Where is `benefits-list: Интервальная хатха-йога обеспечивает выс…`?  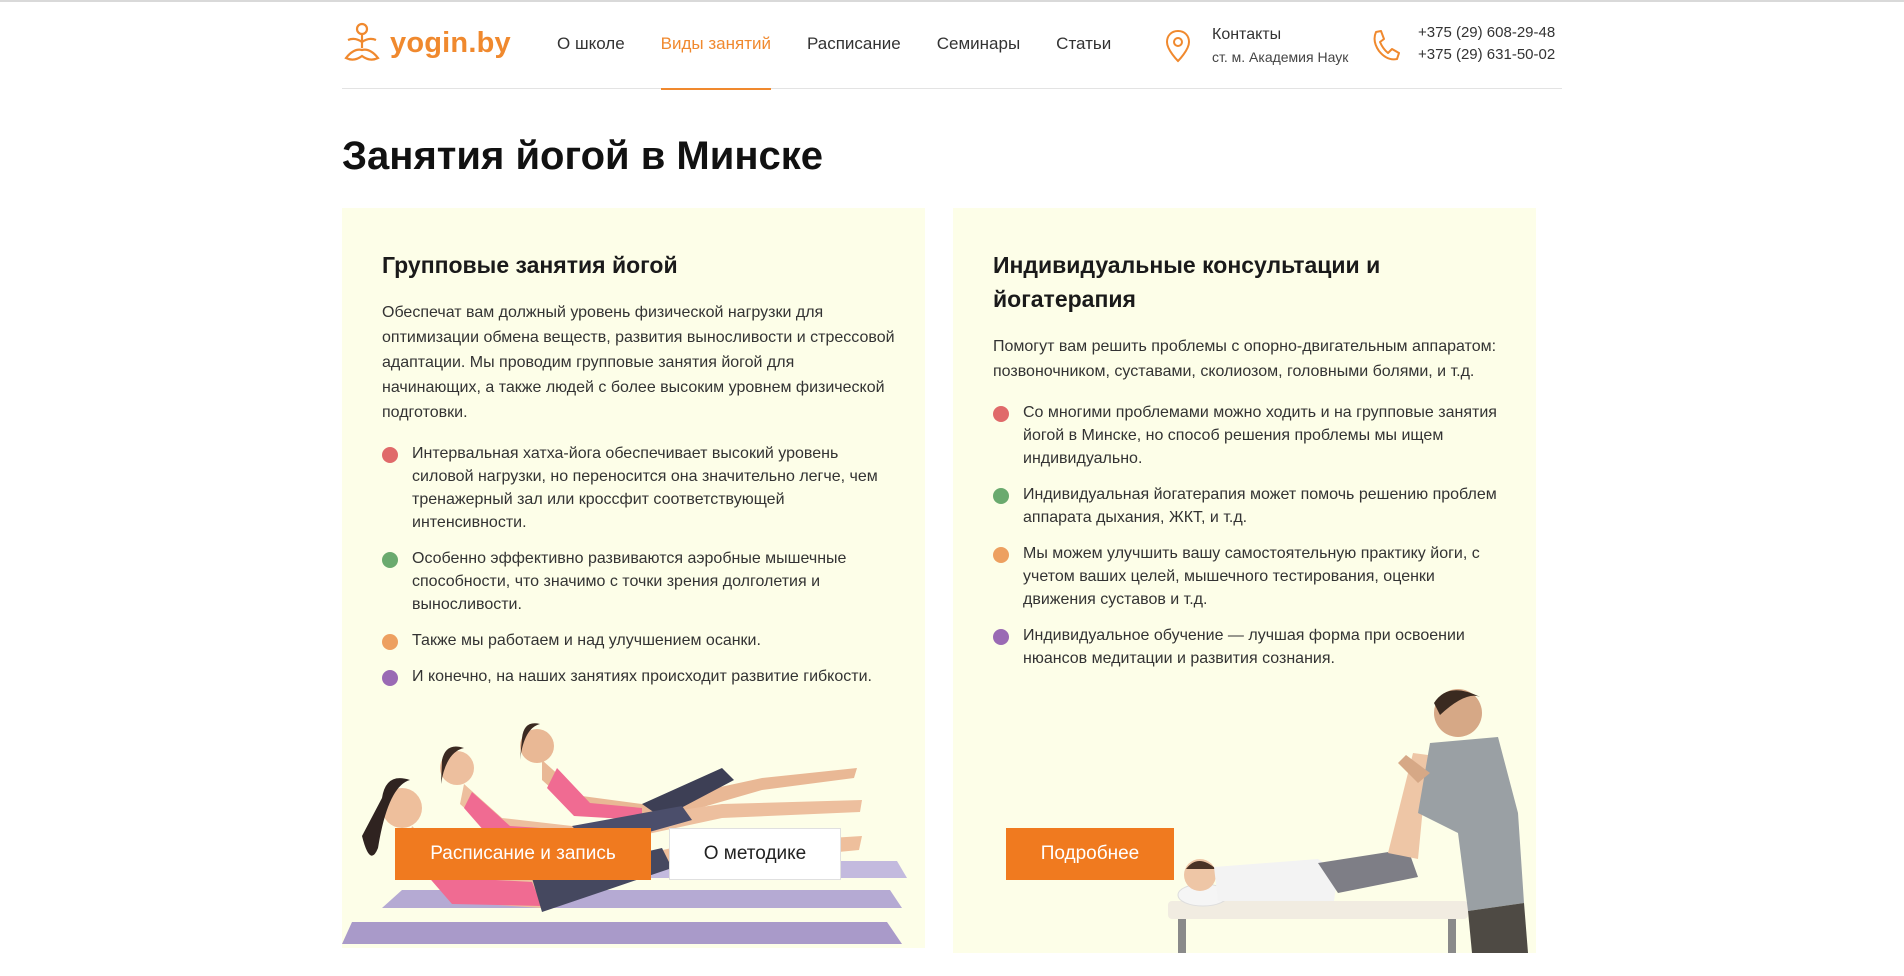
benefits-list: Интервальная хатха-йога обеспечивает выс… is located at coordinates (638, 565).